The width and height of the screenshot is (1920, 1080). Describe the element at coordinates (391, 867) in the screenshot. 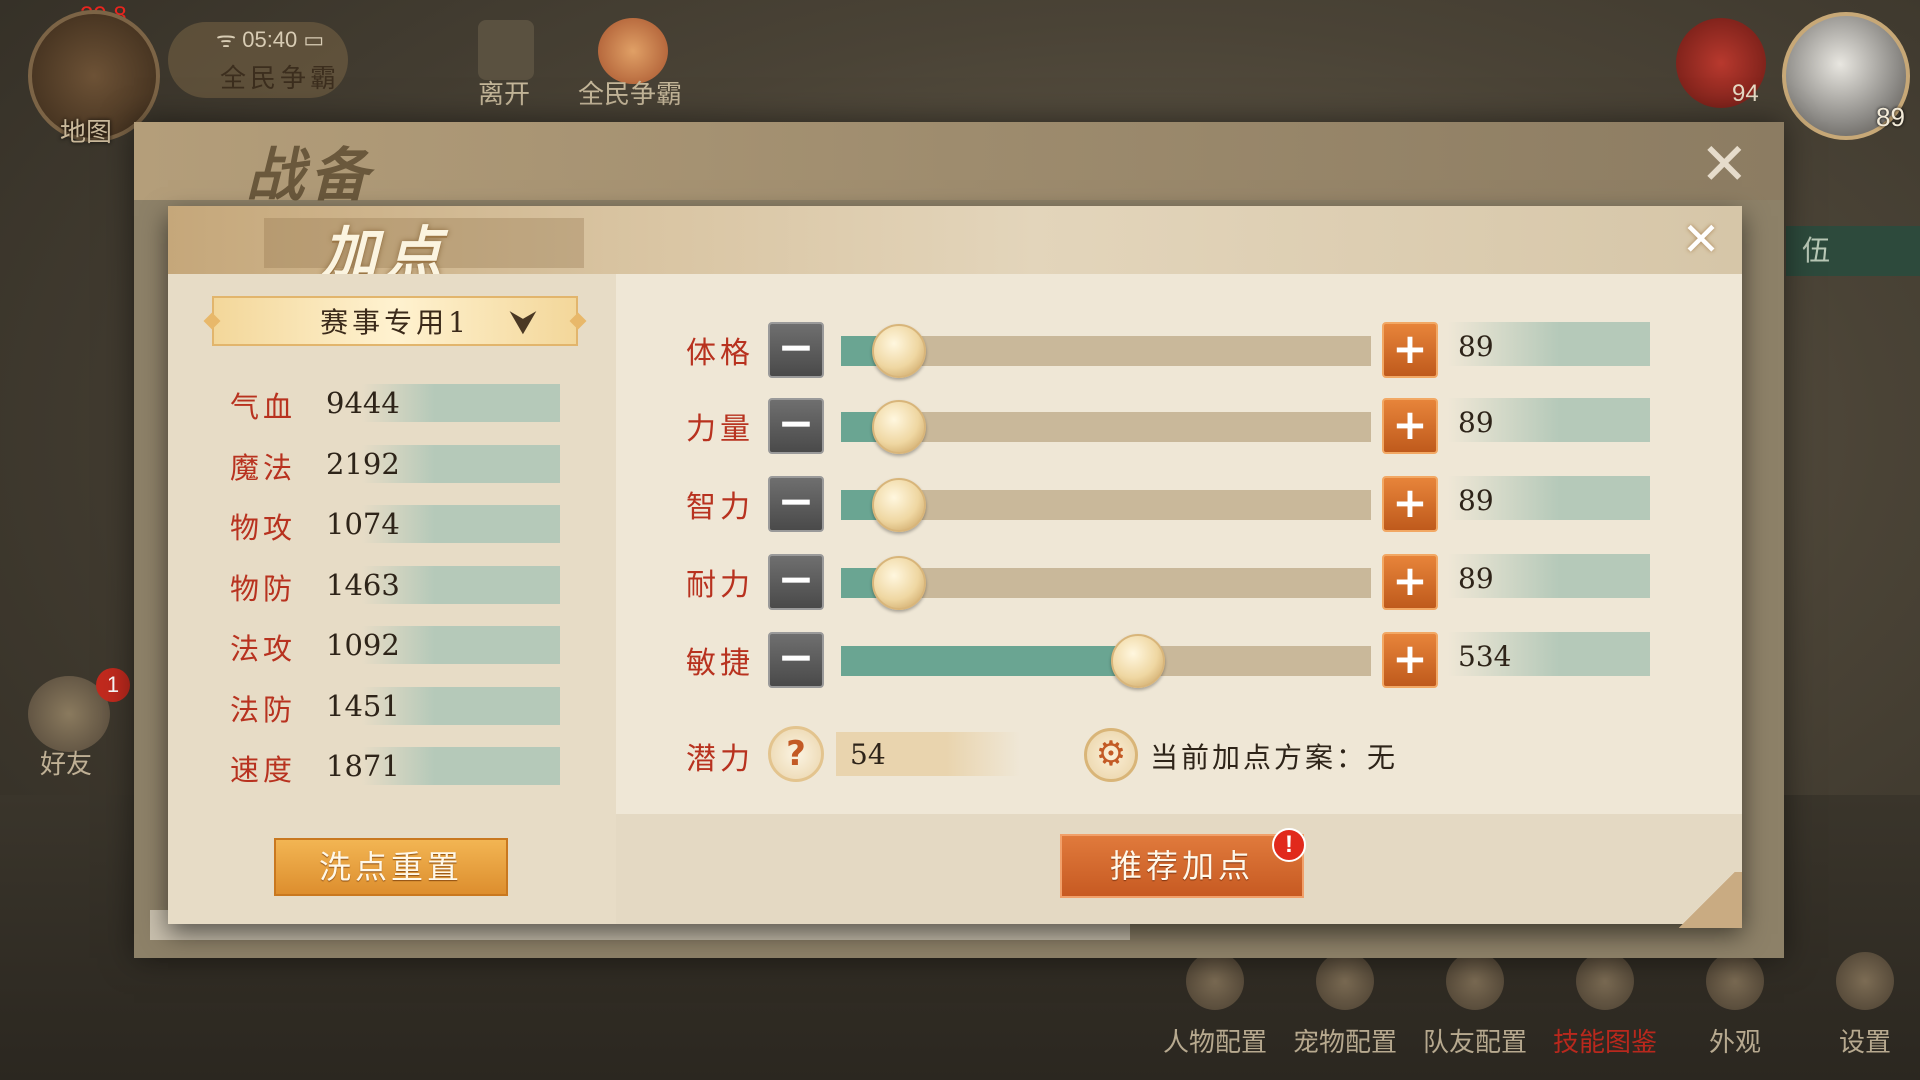

I see `reset-points-button: 洗点重置` at that location.